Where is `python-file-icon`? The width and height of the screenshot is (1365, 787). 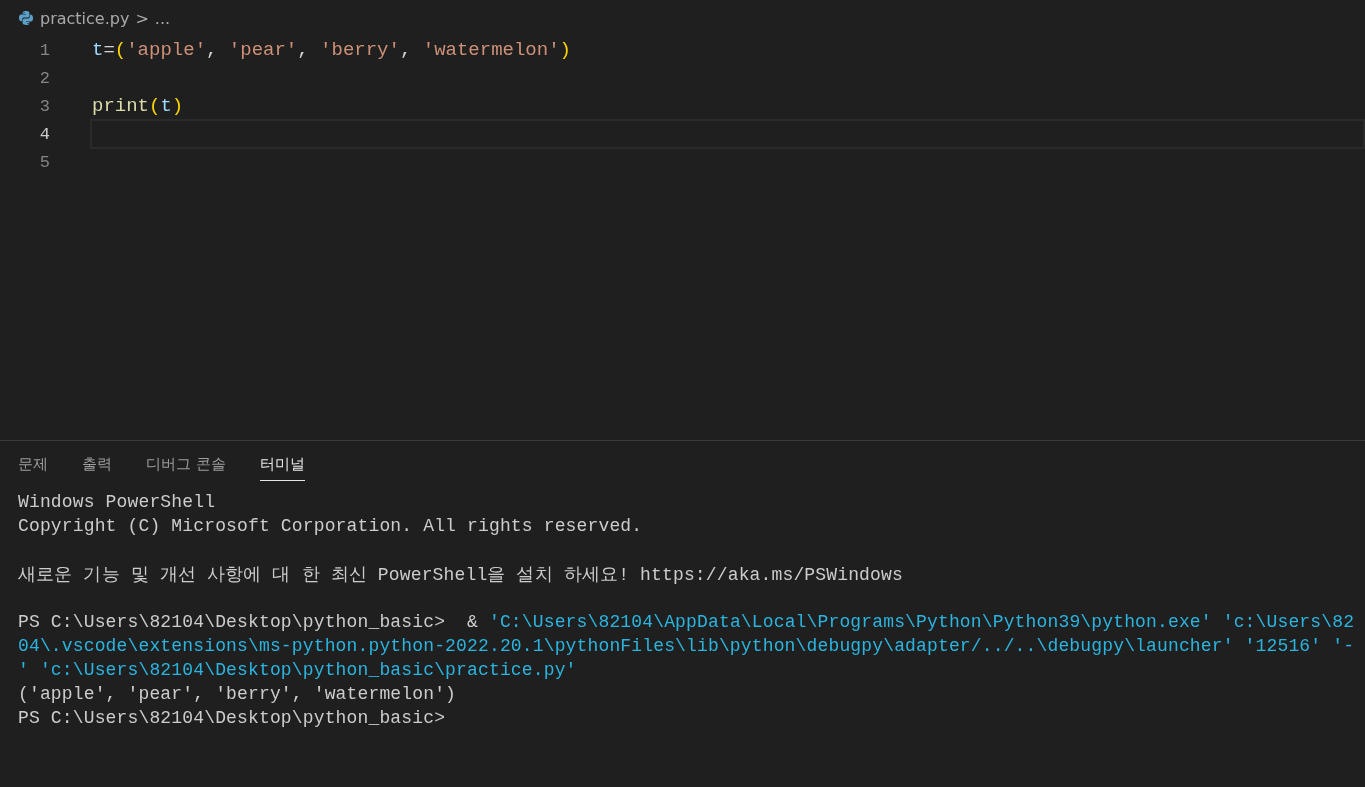
python-file-icon is located at coordinates (26, 18).